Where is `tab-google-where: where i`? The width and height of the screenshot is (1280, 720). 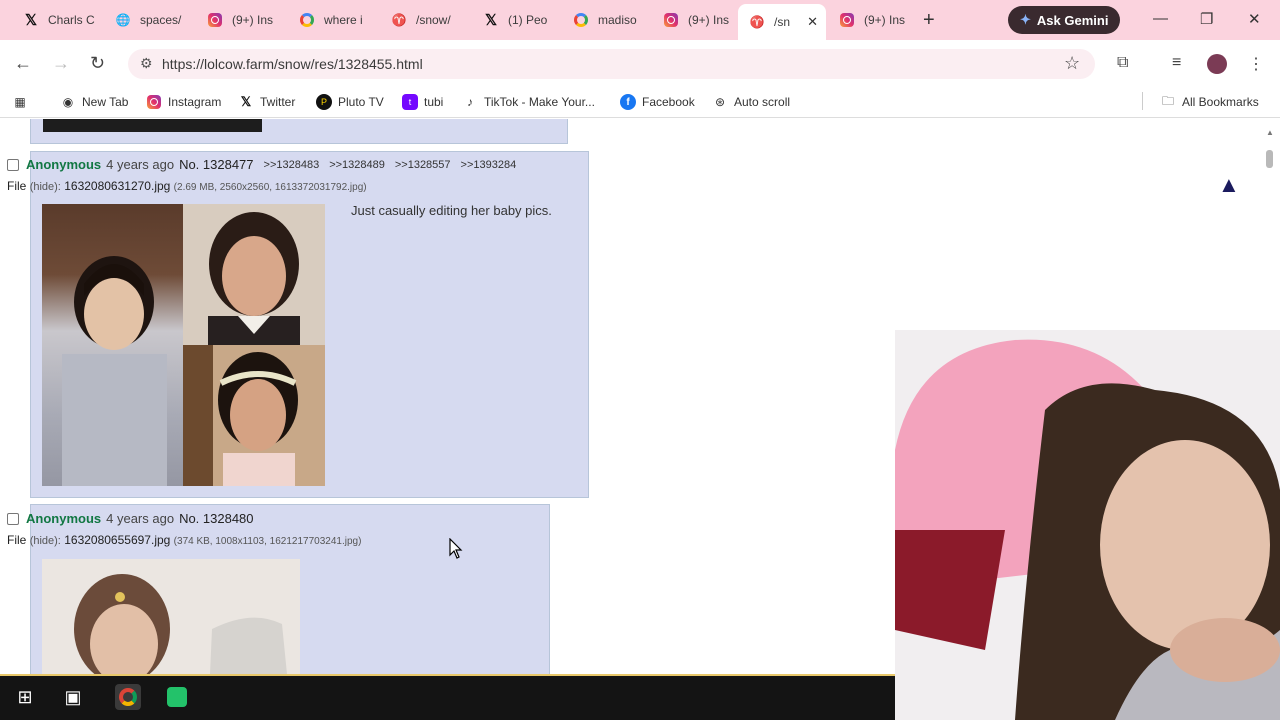
tab-google-where: where i is located at coordinates (332, 20).